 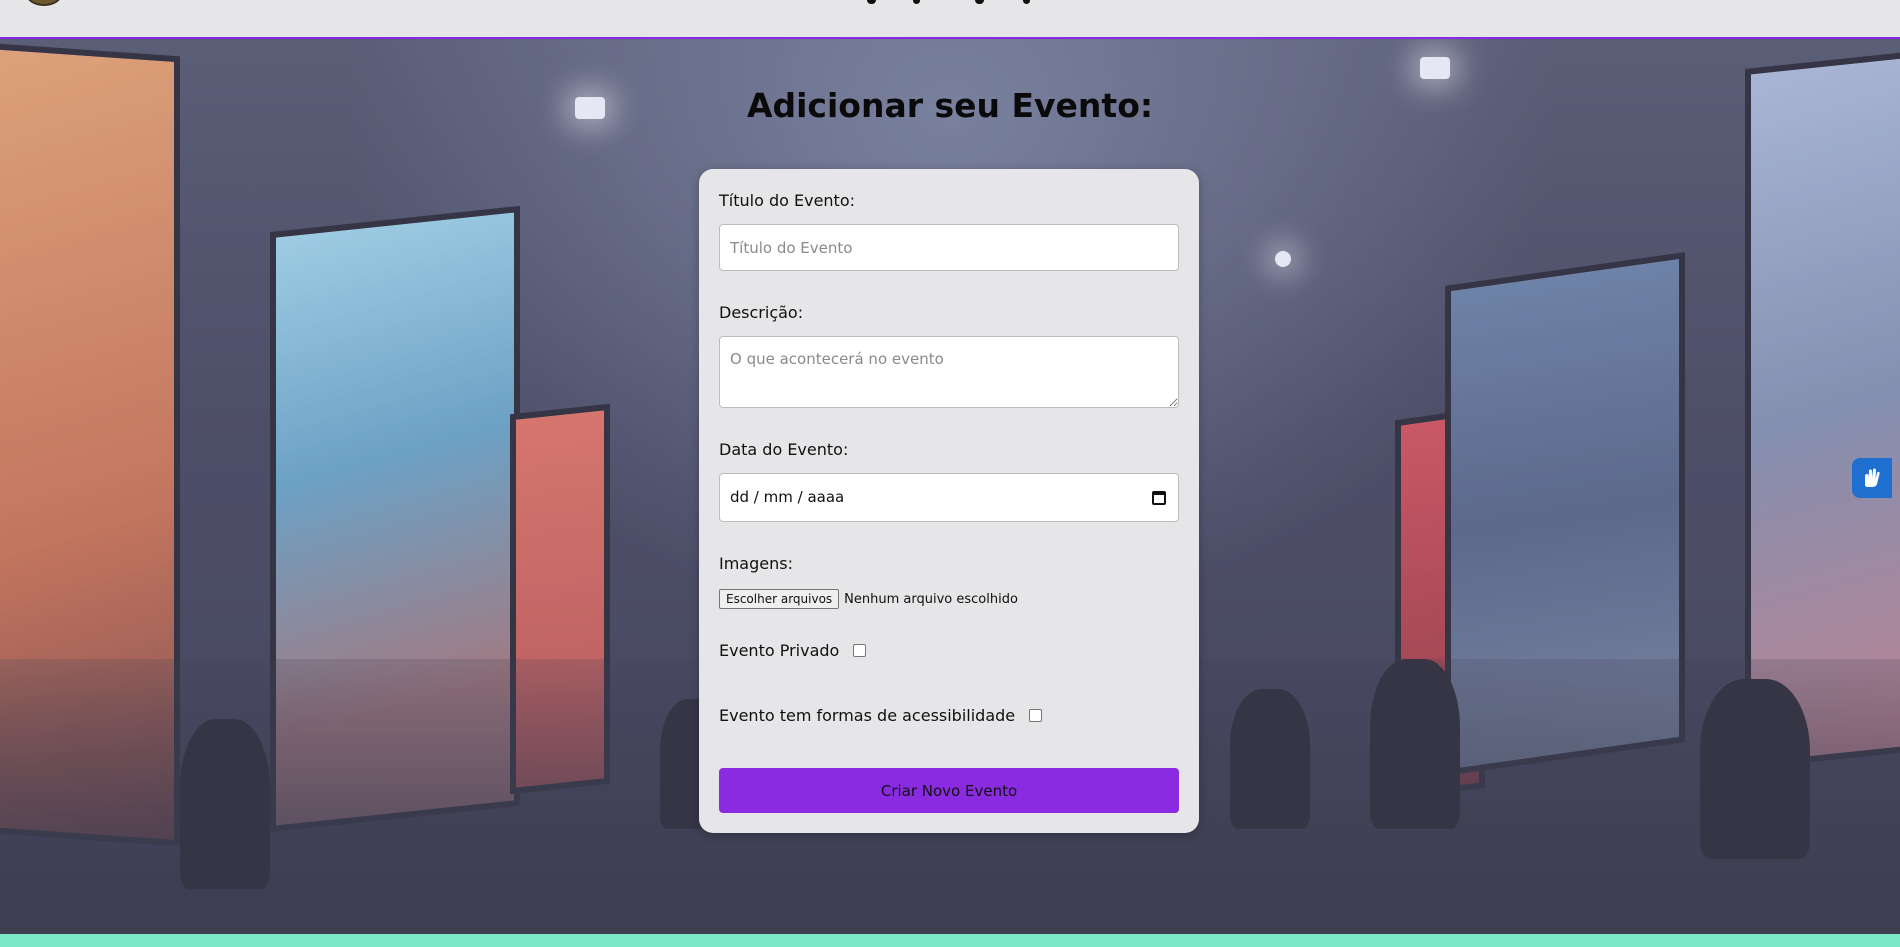 What do you see at coordinates (949, 790) in the screenshot?
I see `create-event-button: Criar Novo Evento` at bounding box center [949, 790].